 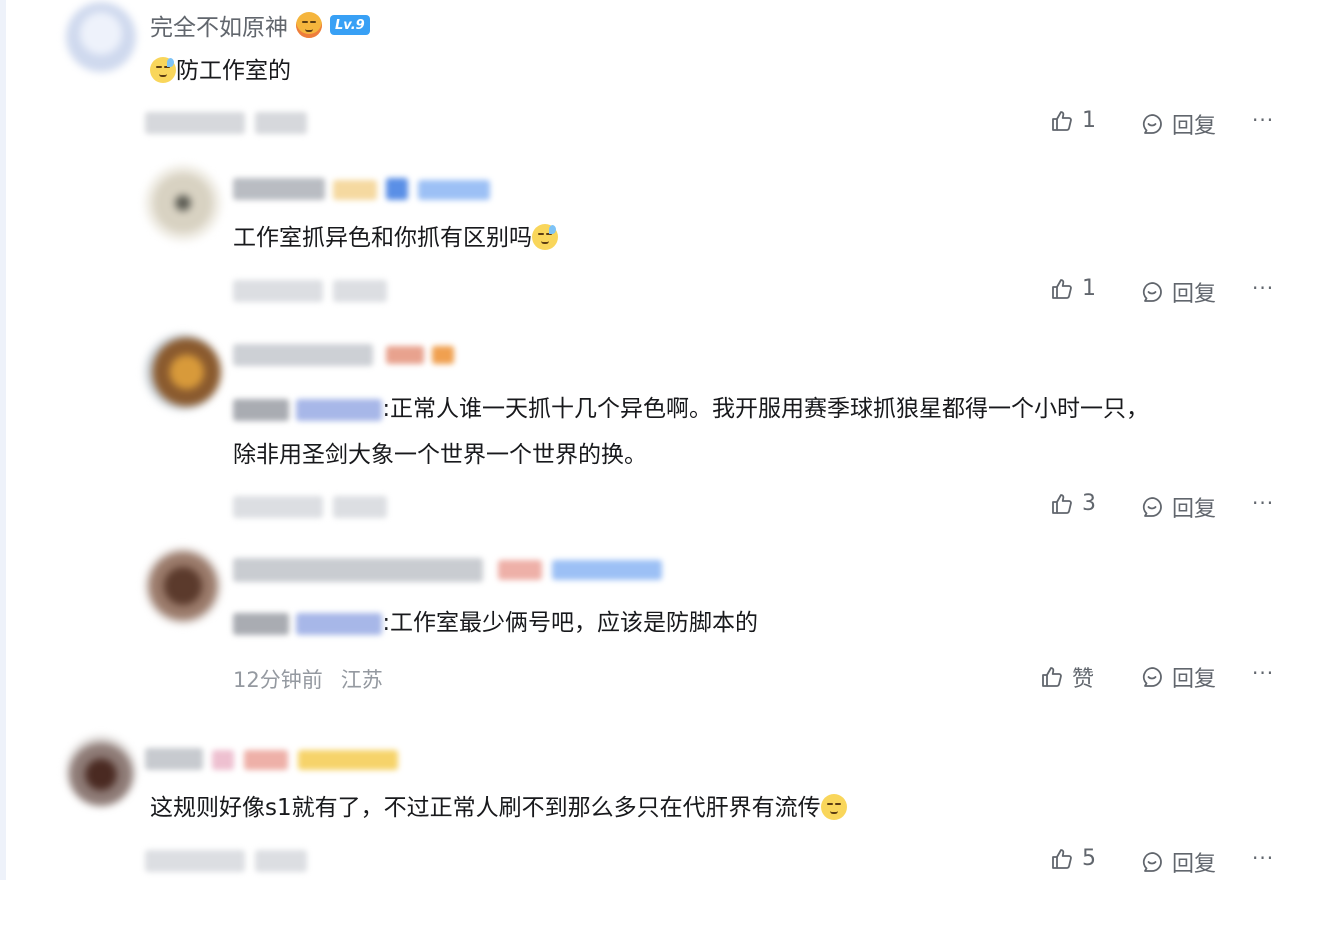 I want to click on comment-text: 工作室抓异色和你抓有区别吗, so click(x=395, y=238).